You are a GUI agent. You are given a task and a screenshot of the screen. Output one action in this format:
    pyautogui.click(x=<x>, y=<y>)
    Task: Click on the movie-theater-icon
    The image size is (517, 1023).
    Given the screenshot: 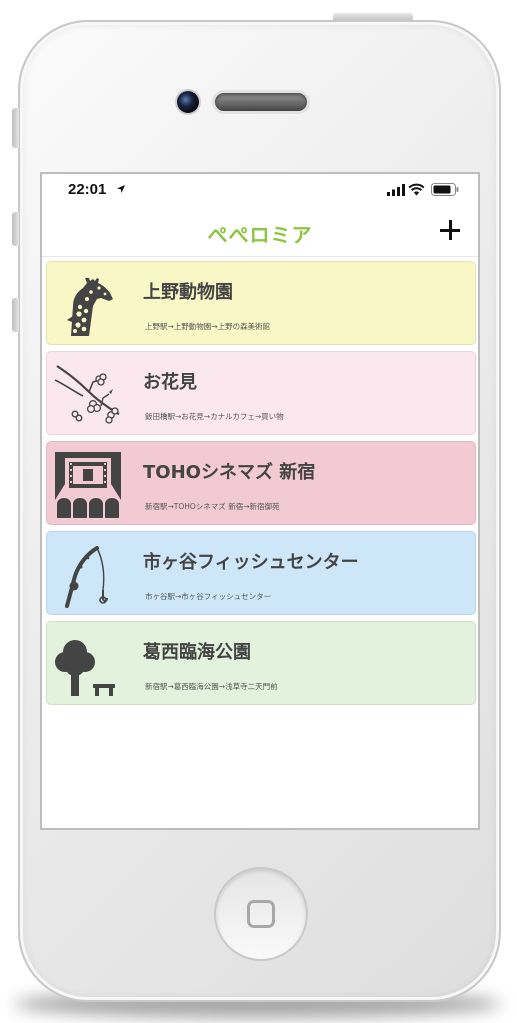 What is the action you would take?
    pyautogui.click(x=88, y=485)
    